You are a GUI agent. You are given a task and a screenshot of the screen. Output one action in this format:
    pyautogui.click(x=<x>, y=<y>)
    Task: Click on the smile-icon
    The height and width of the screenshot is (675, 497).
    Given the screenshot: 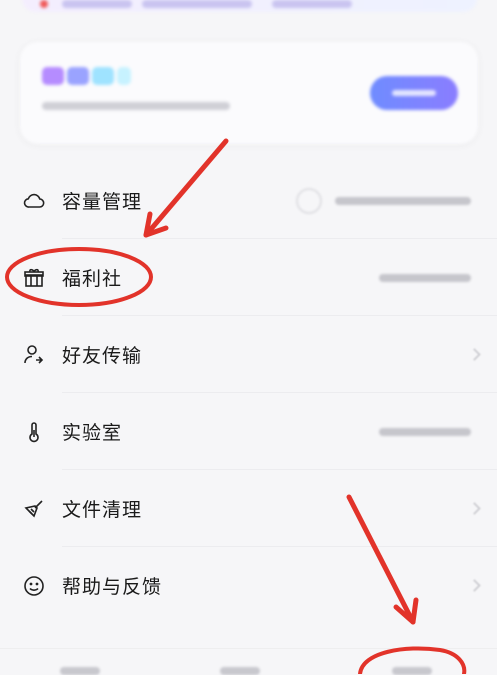 What is the action you would take?
    pyautogui.click(x=34, y=586)
    